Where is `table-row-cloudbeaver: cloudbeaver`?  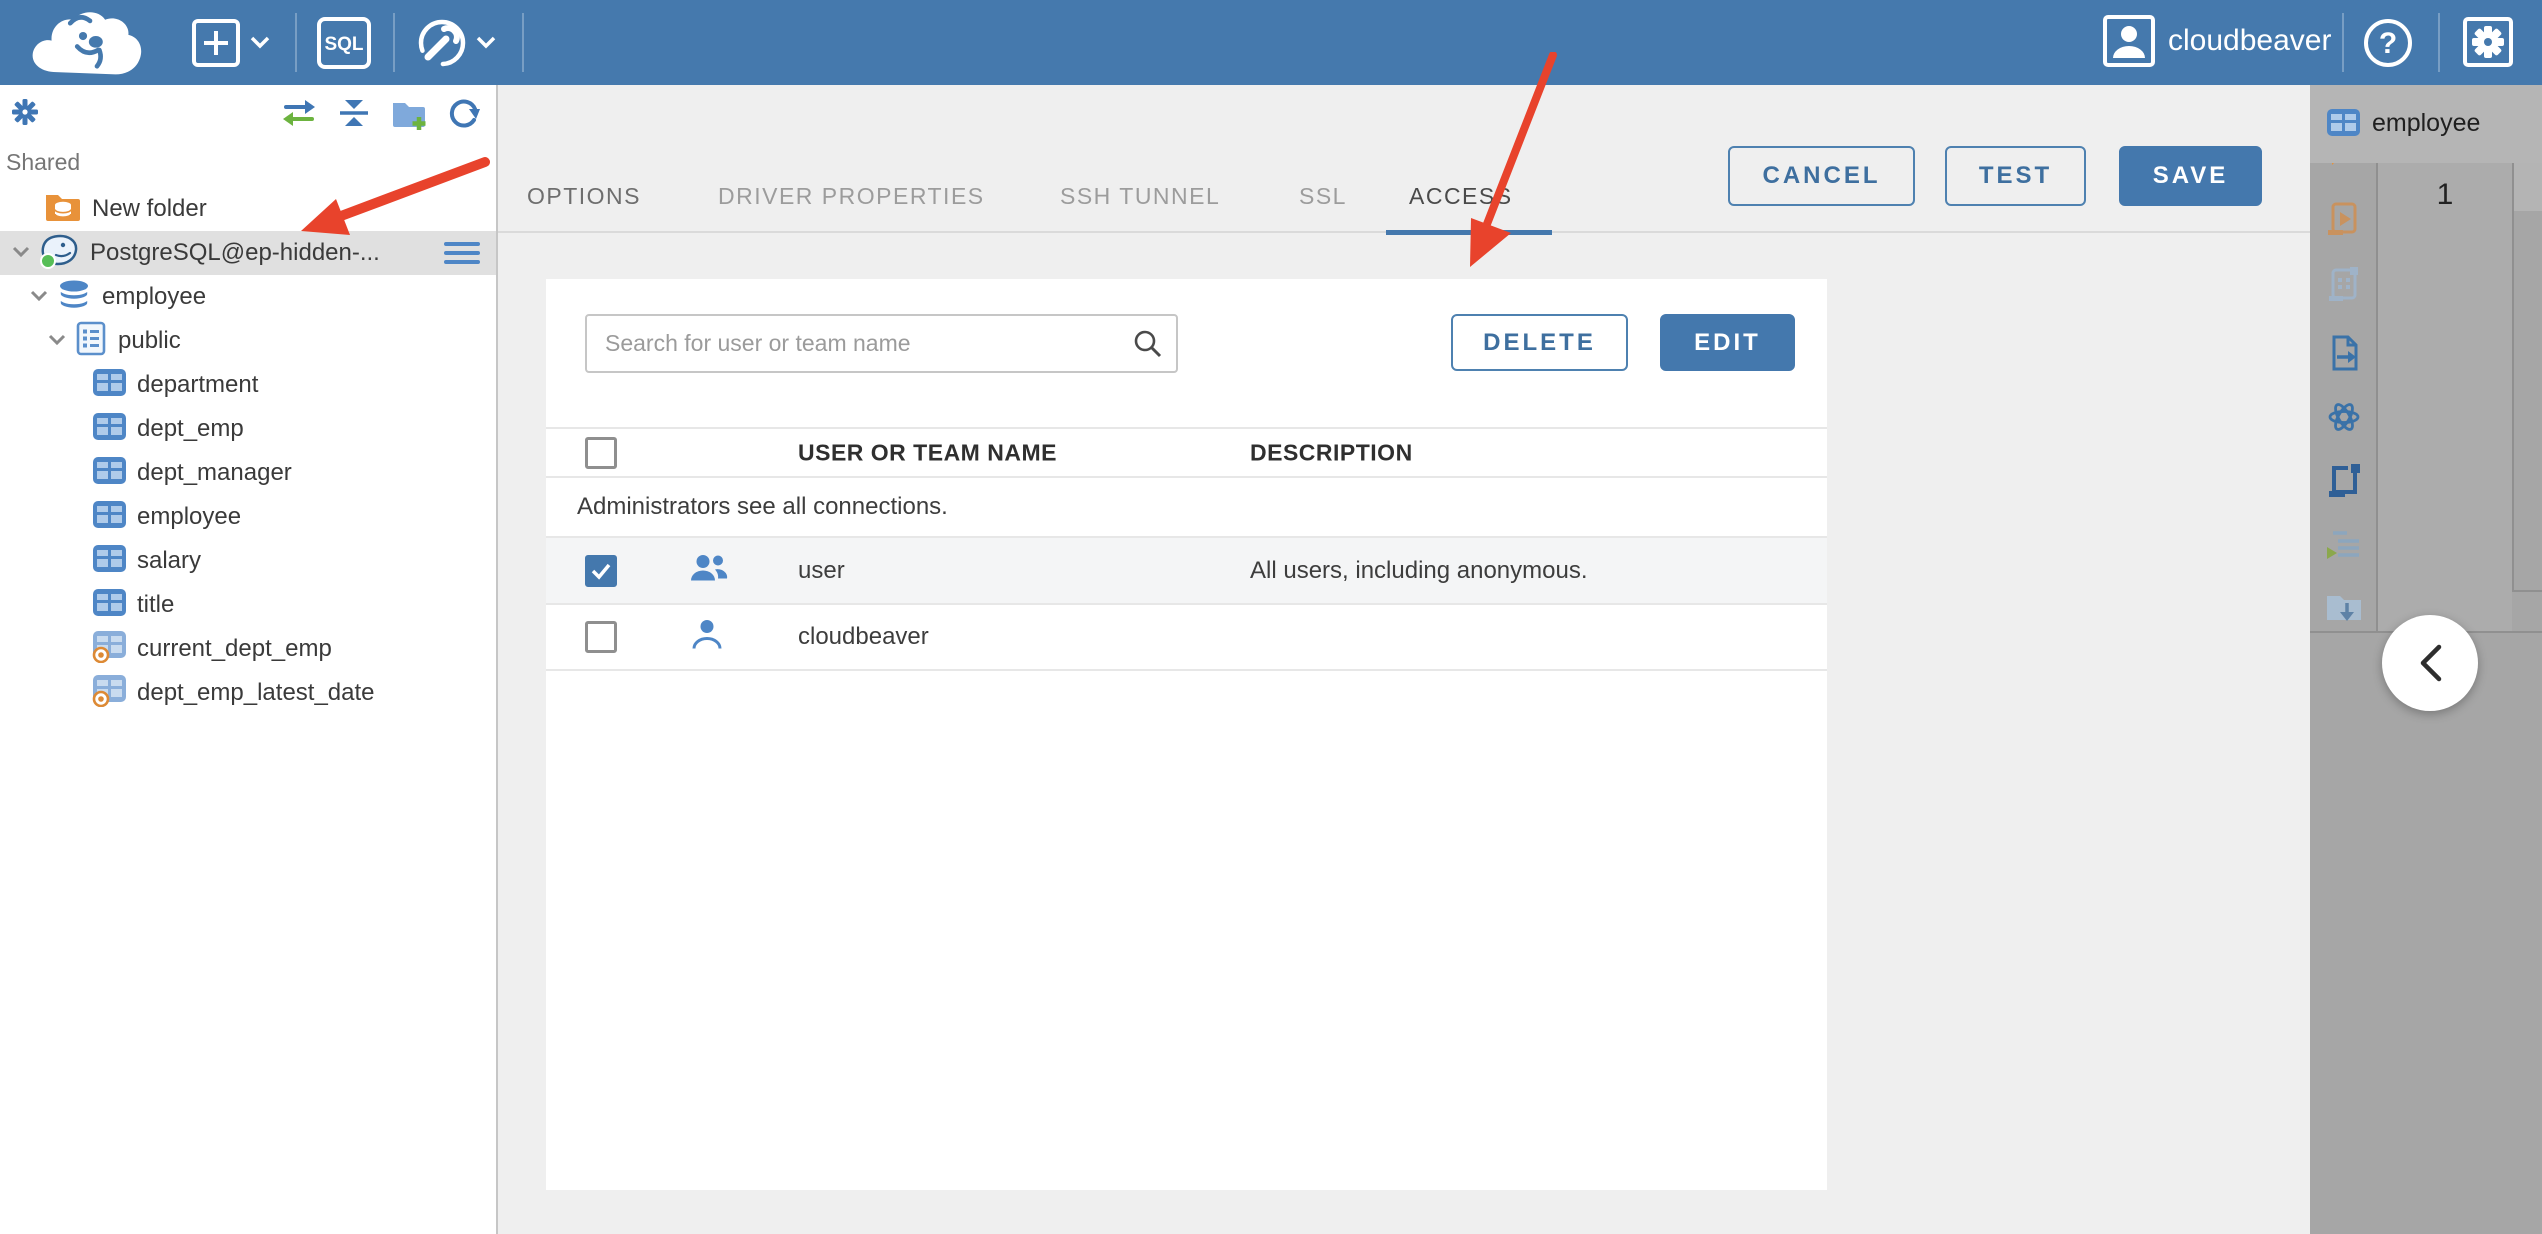
table-row-cloudbeaver: cloudbeaver is located at coordinates (1186, 638).